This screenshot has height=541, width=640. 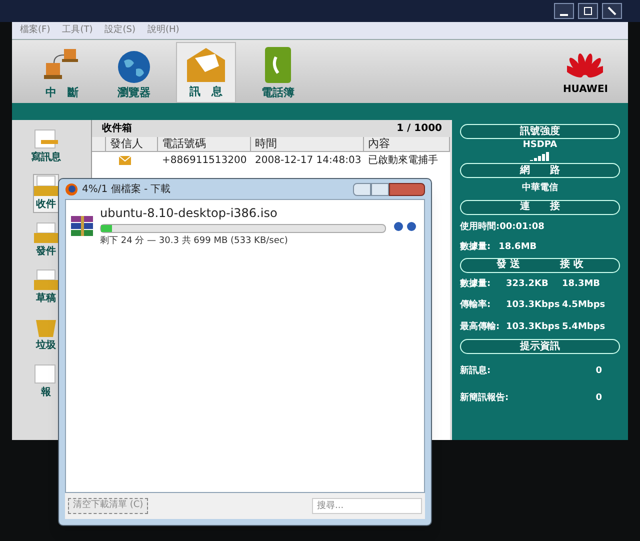 I want to click on download-item: ubuntu-8.10-desktop-i386.iso 剩下 24 分 — 30.3 共 699 MB (533 KB/sec), so click(x=245, y=226).